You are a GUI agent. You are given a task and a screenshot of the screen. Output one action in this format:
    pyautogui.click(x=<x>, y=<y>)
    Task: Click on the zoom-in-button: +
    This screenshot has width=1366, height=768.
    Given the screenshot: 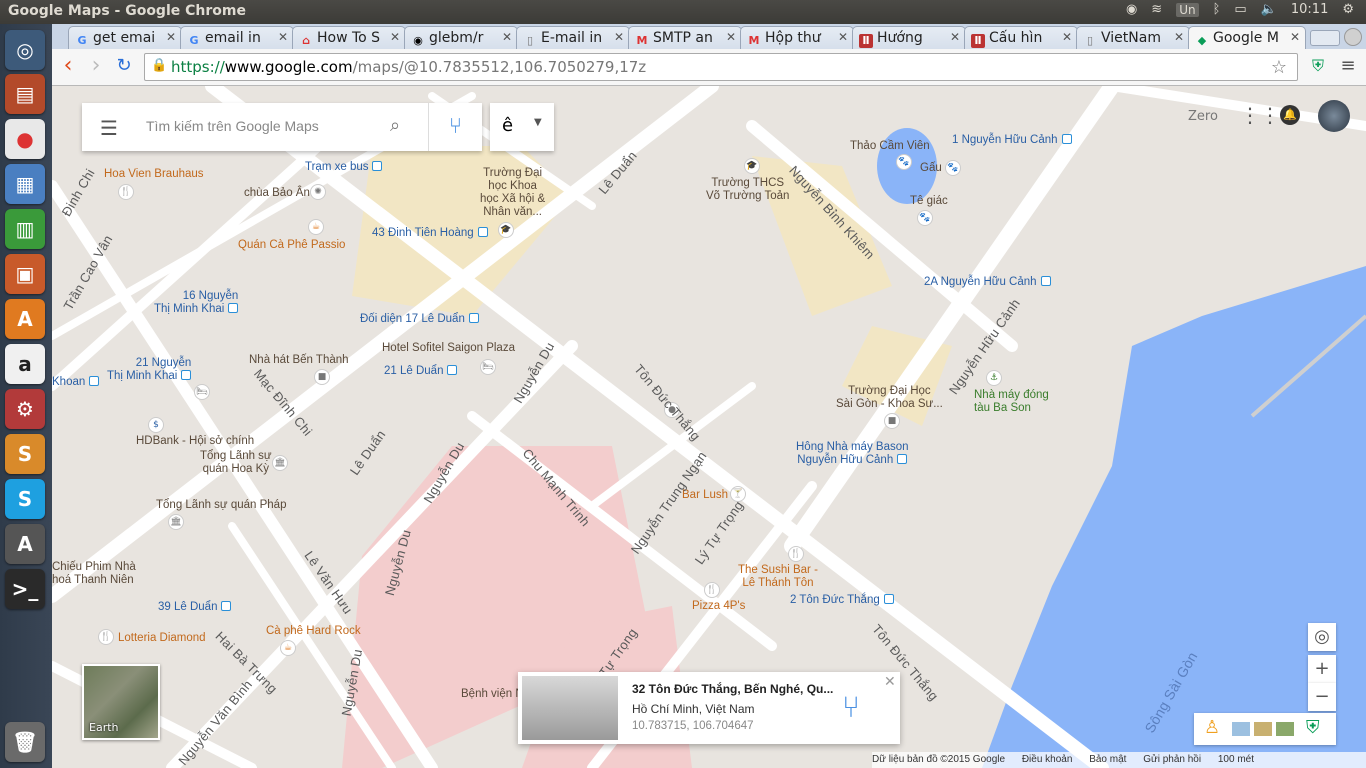 What is the action you would take?
    pyautogui.click(x=1322, y=669)
    